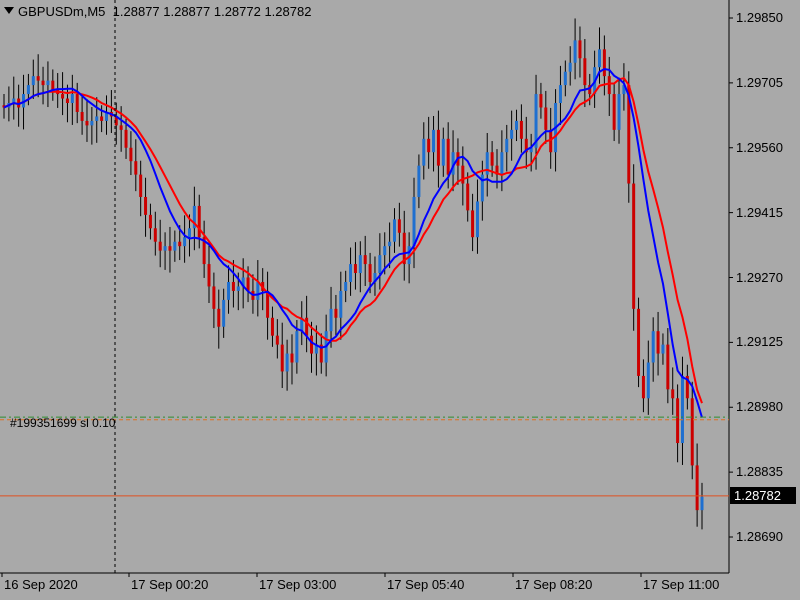  I want to click on order-label-text: #199351699 sl 0.10, so click(63, 423).